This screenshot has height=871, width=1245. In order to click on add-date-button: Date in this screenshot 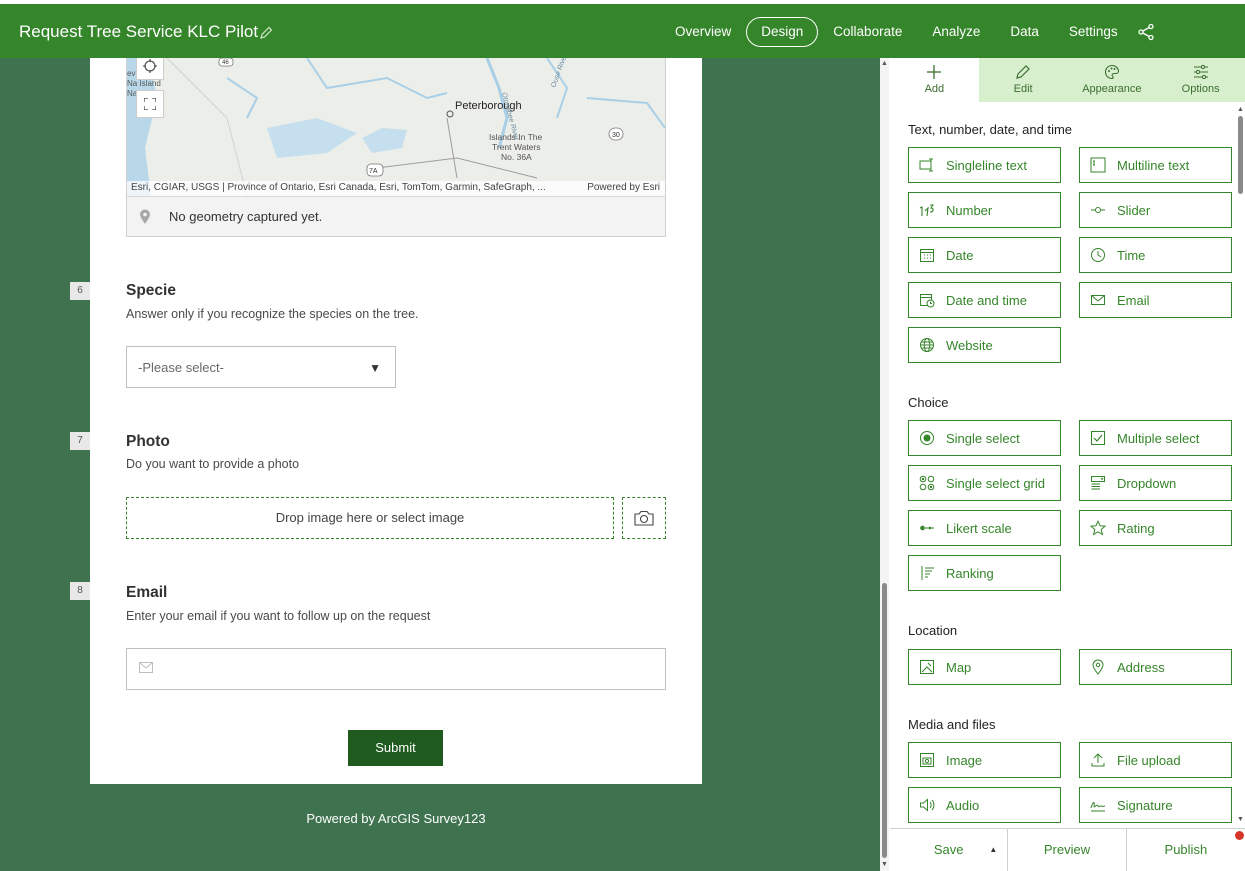, I will do `click(984, 255)`.